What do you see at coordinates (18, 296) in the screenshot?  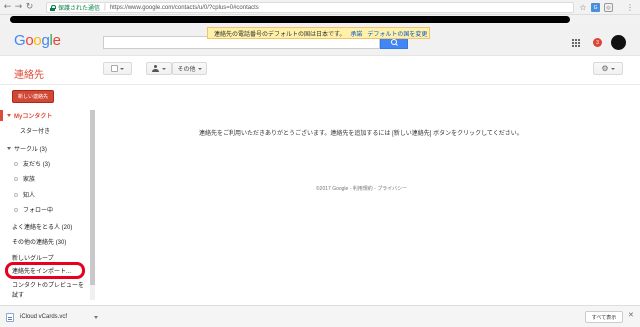 I see `sidebar-item-label: 試す` at bounding box center [18, 296].